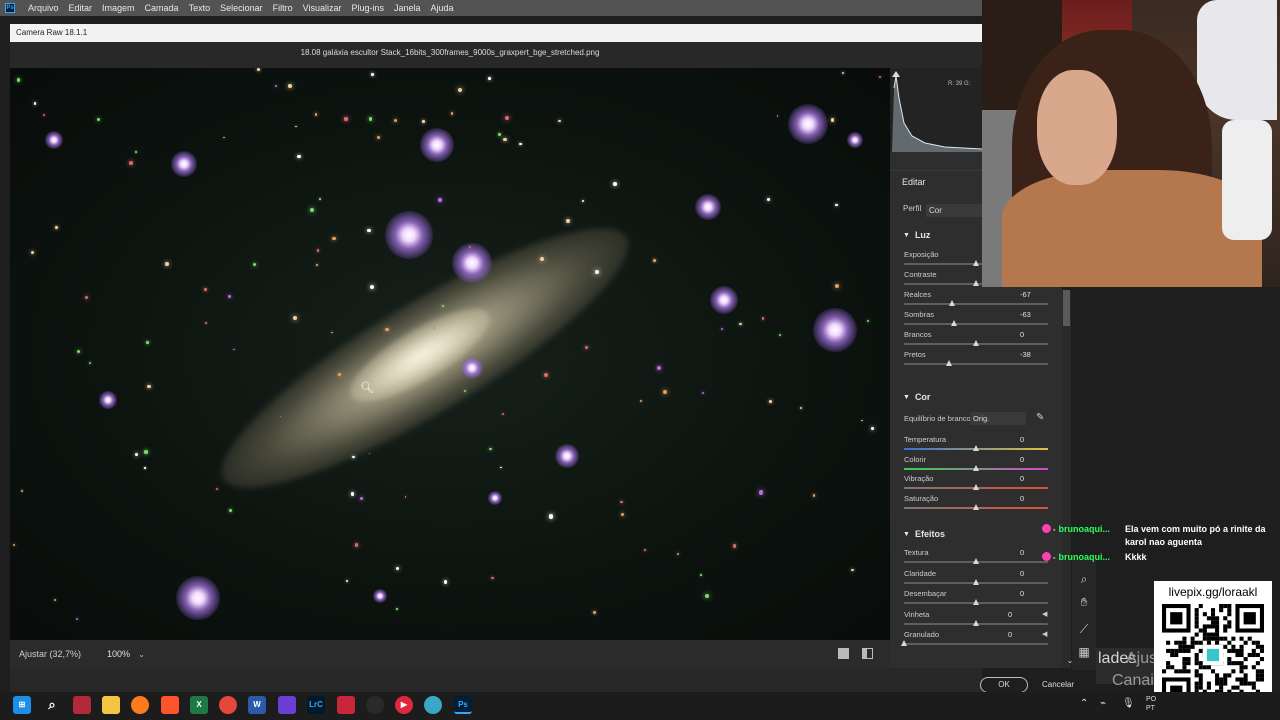  I want to click on slider-value: -67, so click(1033, 295).